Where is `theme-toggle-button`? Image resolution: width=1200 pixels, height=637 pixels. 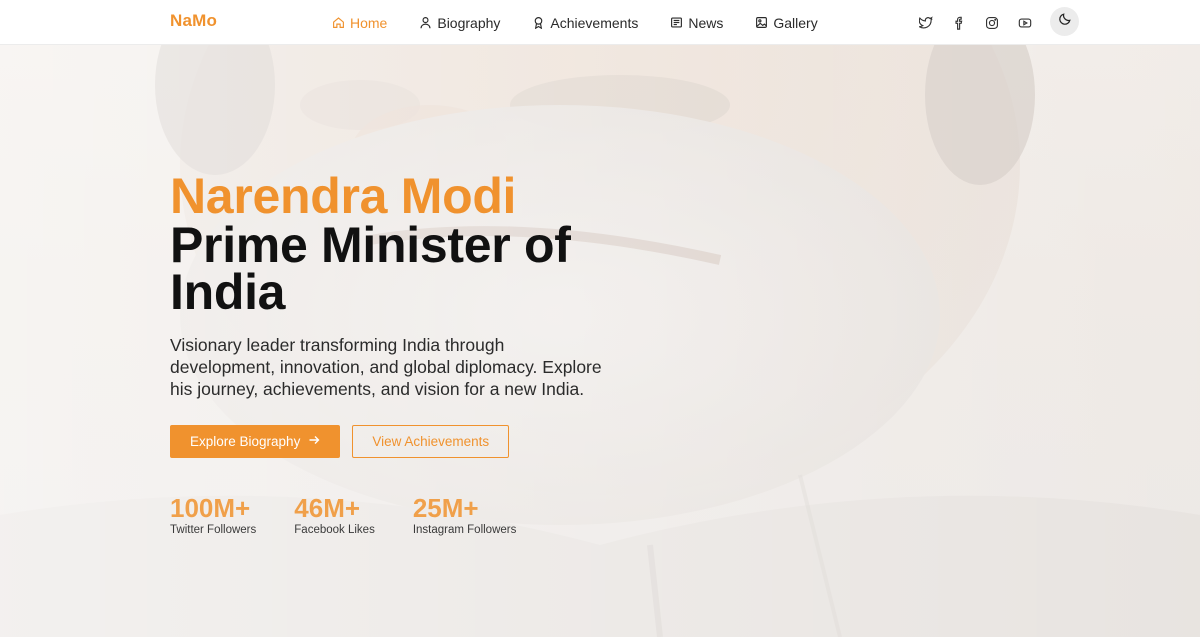
theme-toggle-button is located at coordinates (1064, 21).